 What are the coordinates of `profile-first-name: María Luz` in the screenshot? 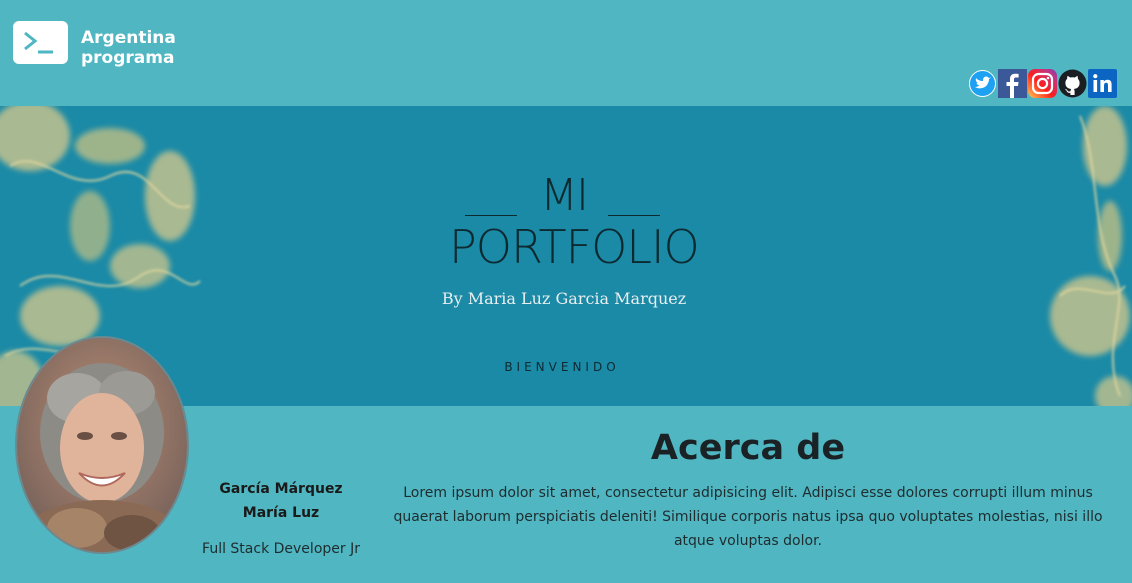 It's located at (281, 513).